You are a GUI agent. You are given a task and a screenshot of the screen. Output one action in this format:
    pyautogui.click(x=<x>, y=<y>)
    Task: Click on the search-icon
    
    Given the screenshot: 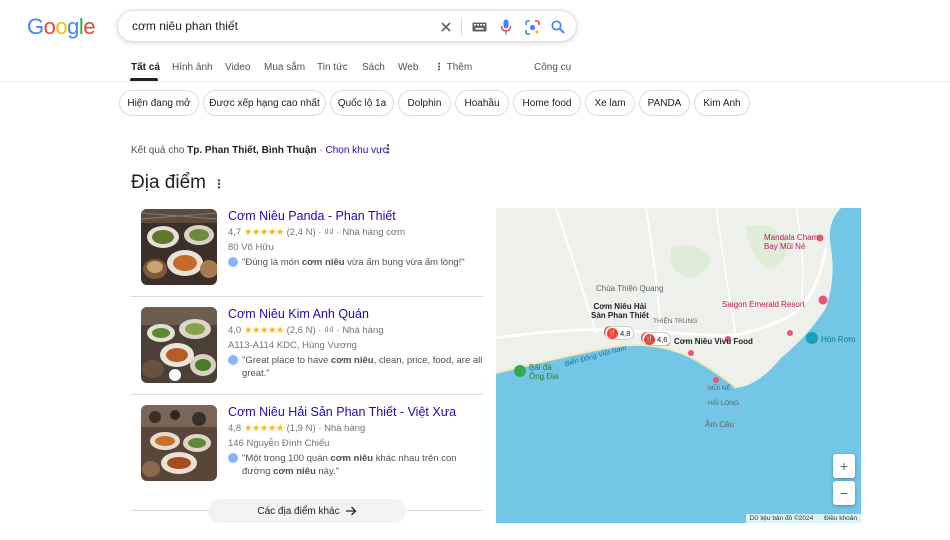 What is the action you would take?
    pyautogui.click(x=558, y=27)
    